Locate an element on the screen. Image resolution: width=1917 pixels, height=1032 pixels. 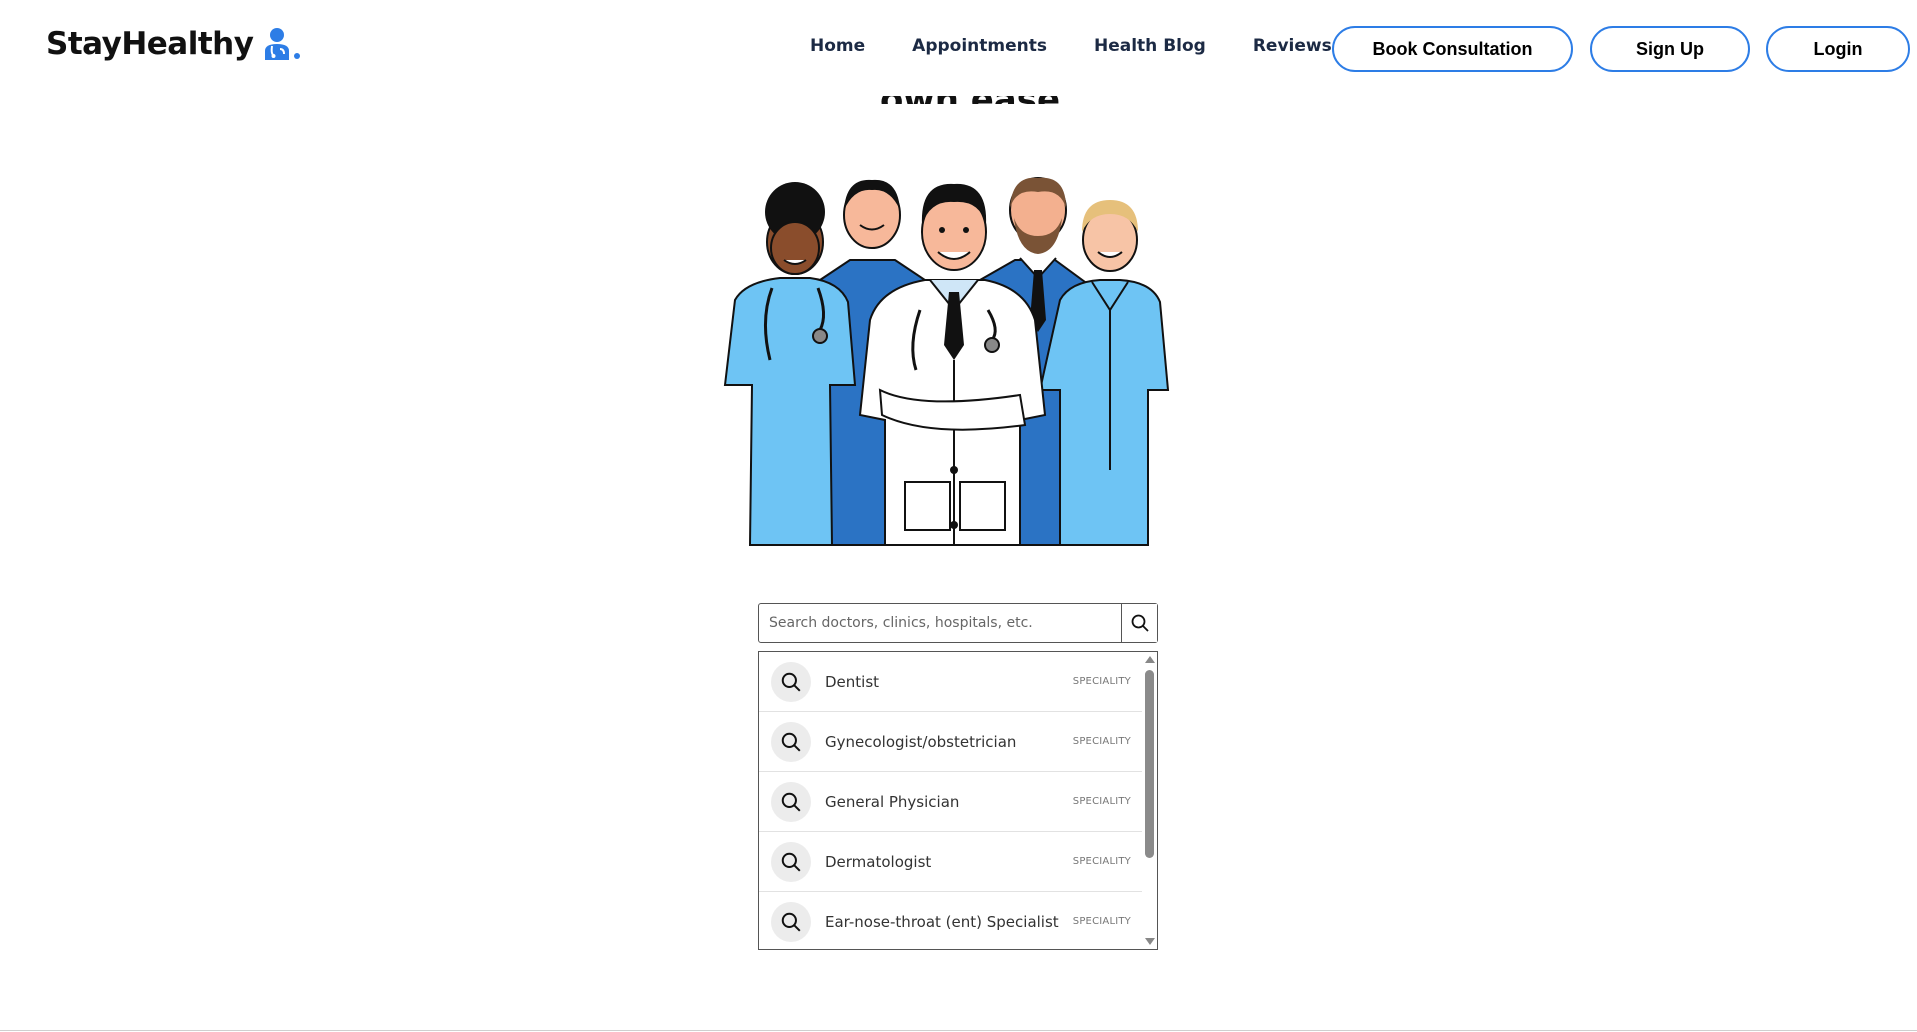
nav-reviews-link: Reviews is located at coordinates (1292, 46).